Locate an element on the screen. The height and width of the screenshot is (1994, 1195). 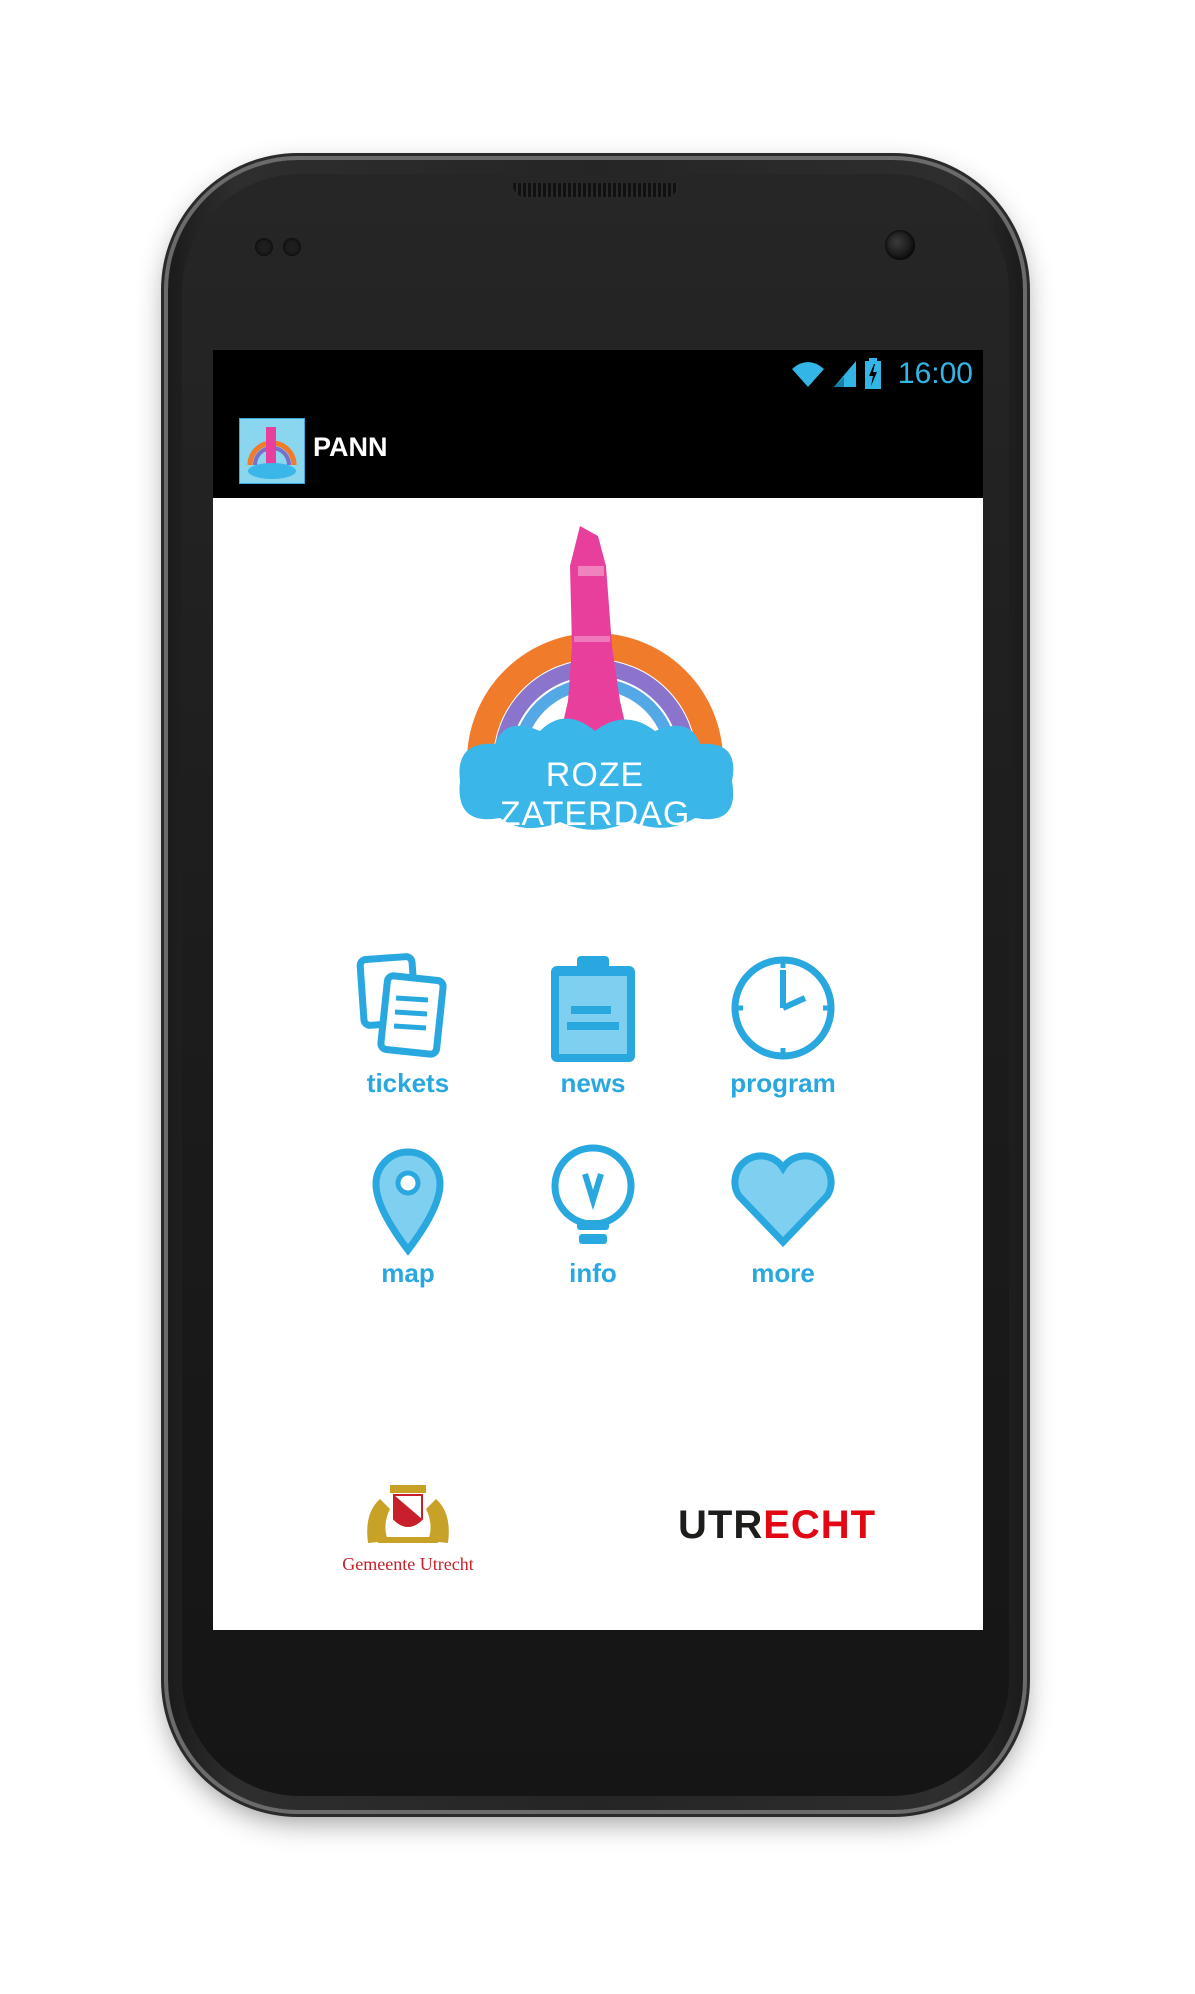
menu-label: tickets is located at coordinates (408, 1083).